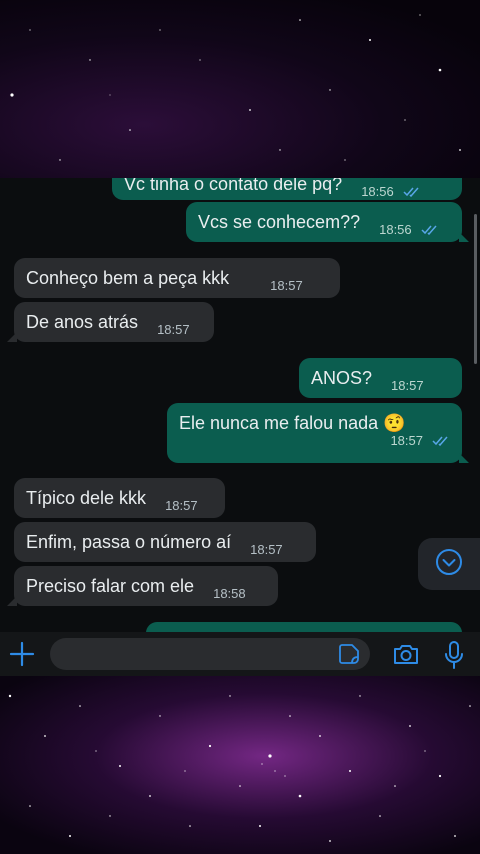 The image size is (480, 854). I want to click on message-text: Conheço bem a peça kkk, so click(128, 278).